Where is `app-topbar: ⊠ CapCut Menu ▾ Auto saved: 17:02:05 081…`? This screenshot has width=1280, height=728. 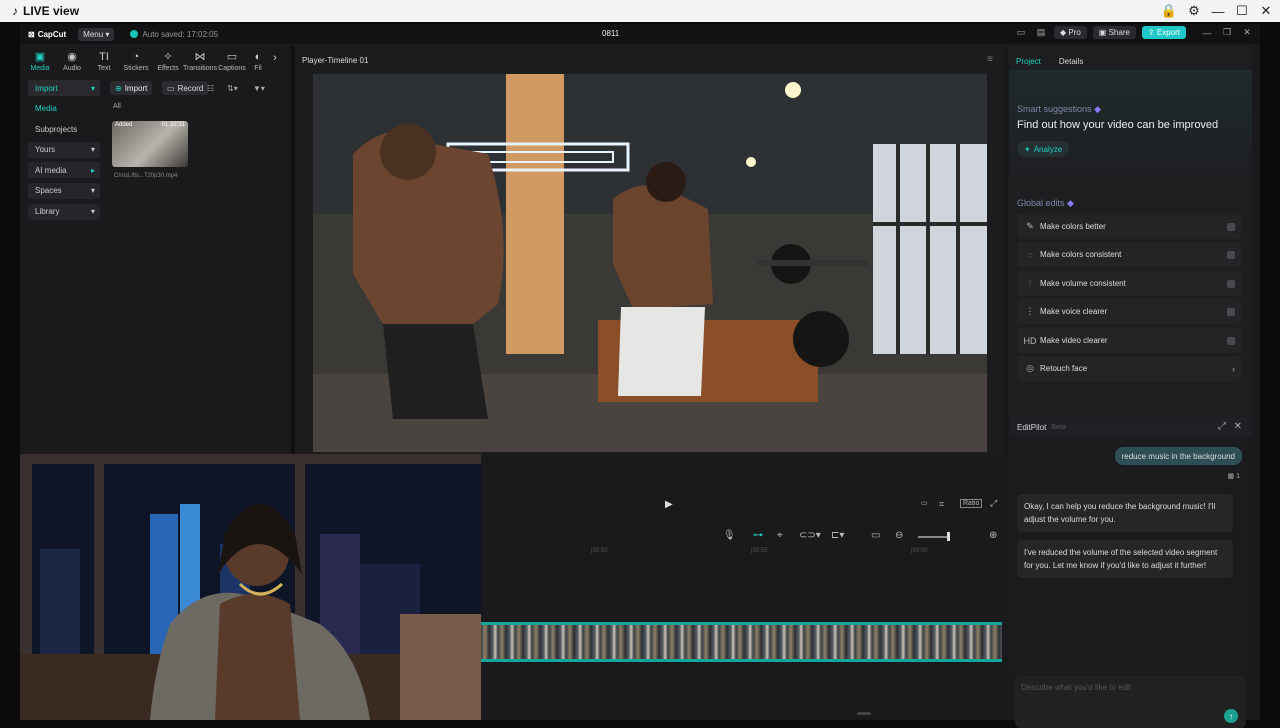
app-topbar: ⊠ CapCut Menu ▾ Auto saved: 17:02:05 081… is located at coordinates (640, 34).